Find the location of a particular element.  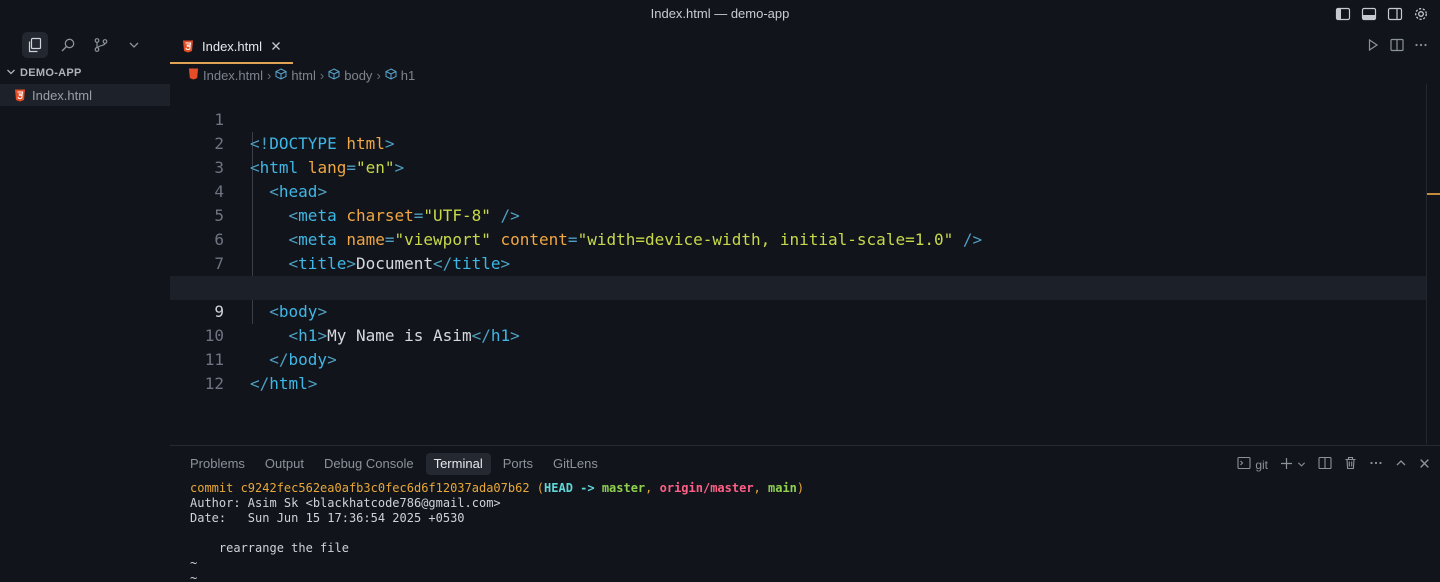

activity-bar is located at coordinates (85, 45).